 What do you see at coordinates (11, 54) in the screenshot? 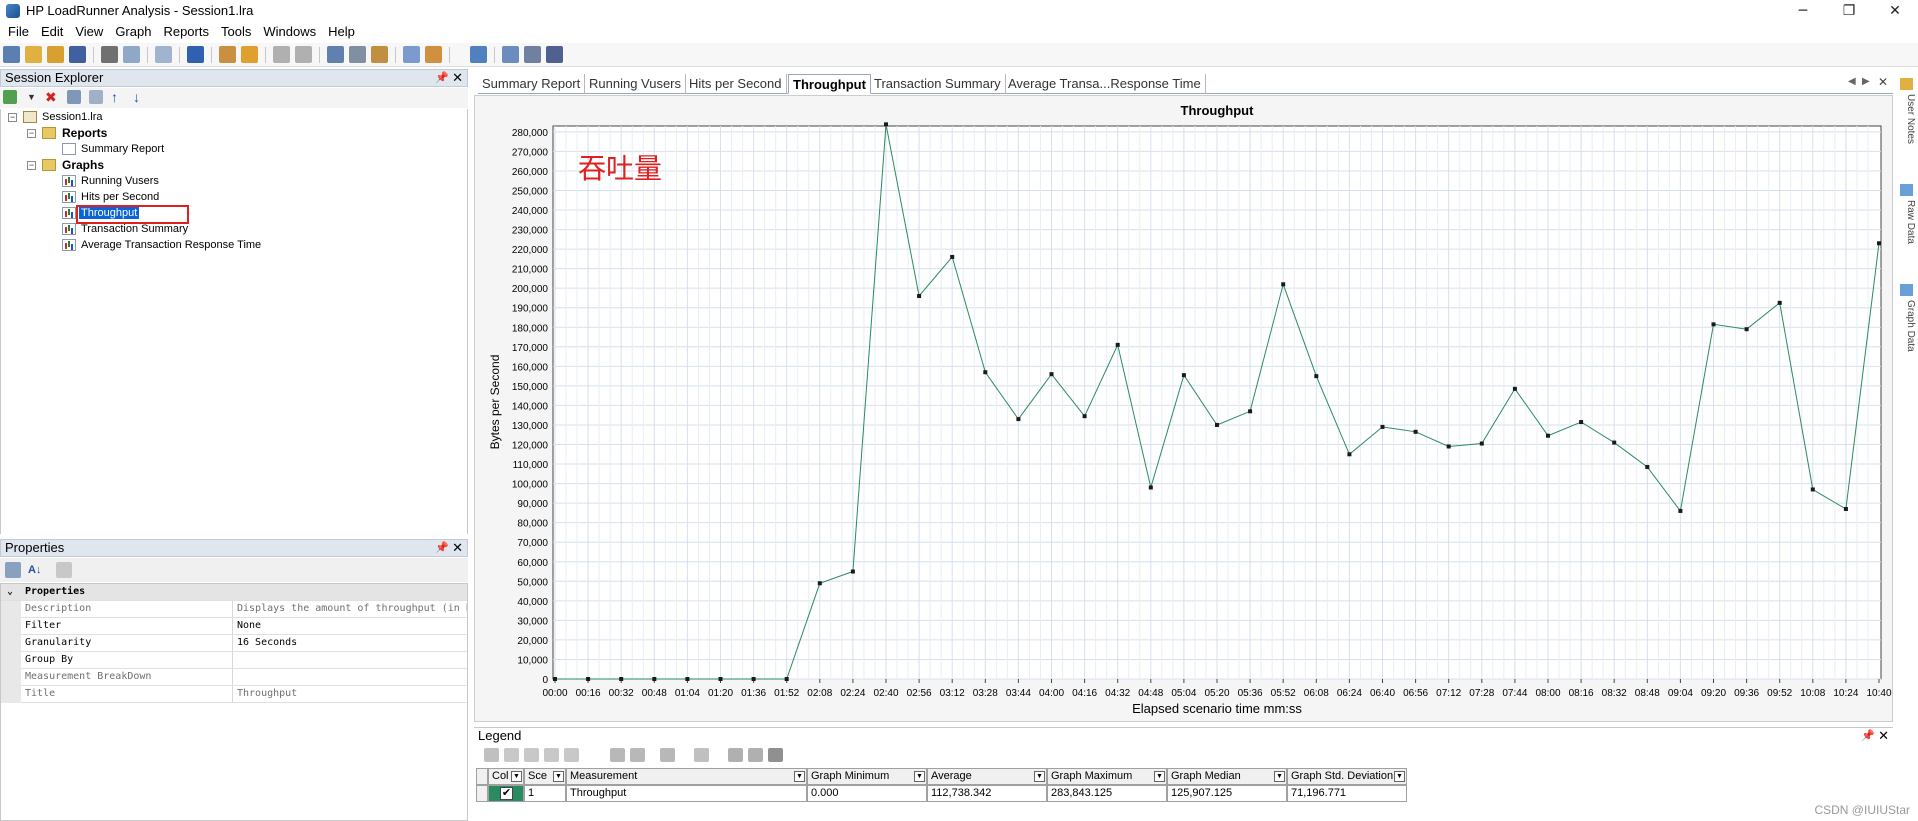
I see `new-session-icon` at bounding box center [11, 54].